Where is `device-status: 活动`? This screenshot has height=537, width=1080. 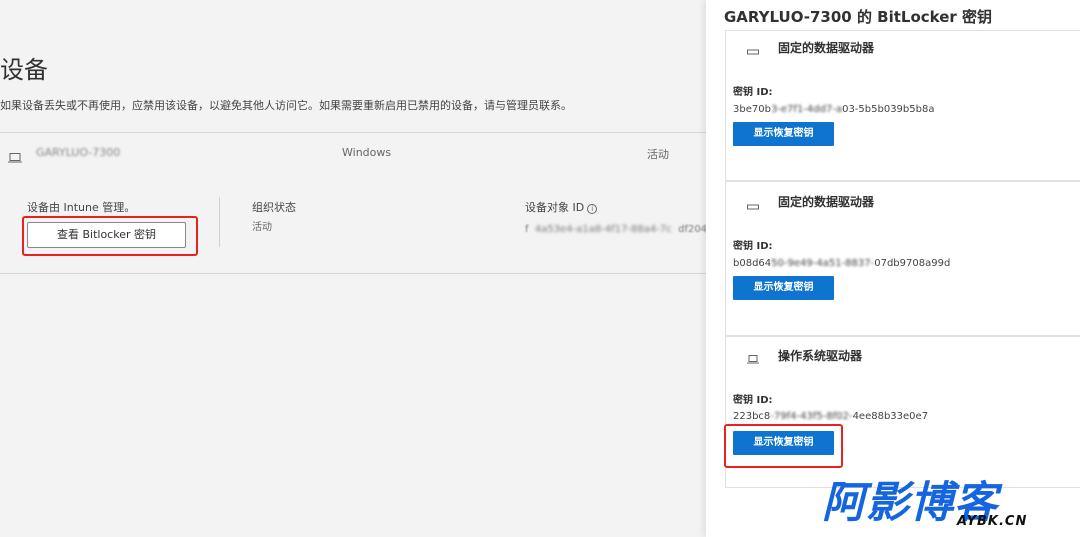 device-status: 活动 is located at coordinates (658, 154).